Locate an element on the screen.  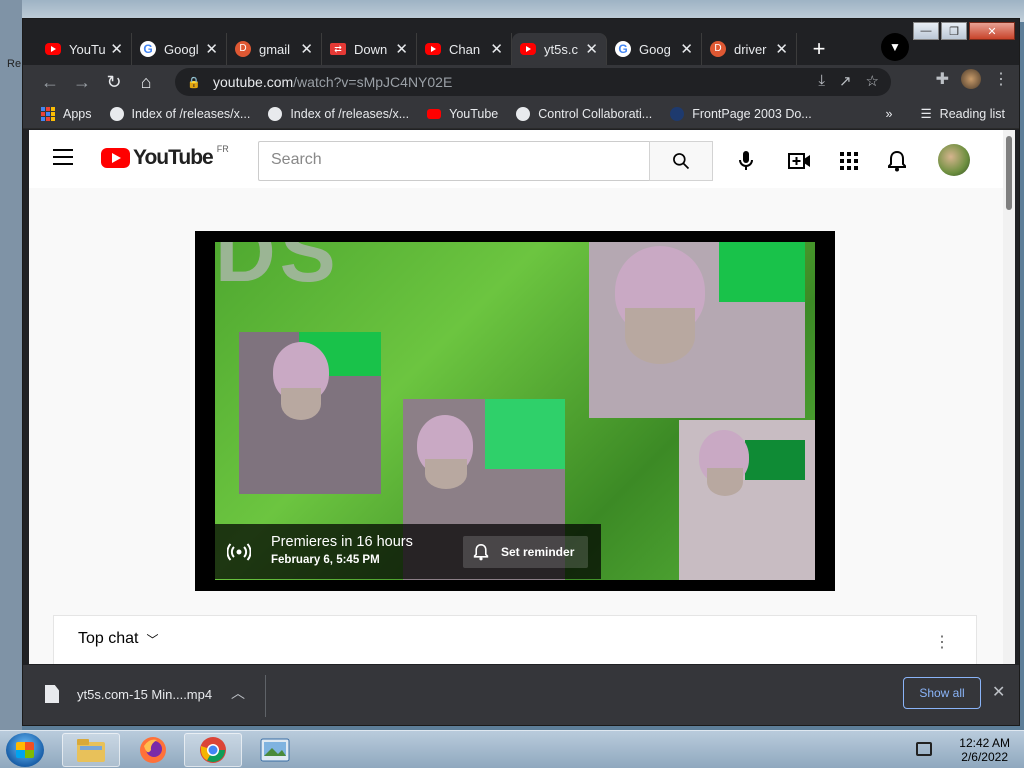
bookmark-youtube: YouTube is located at coordinates (462, 114).